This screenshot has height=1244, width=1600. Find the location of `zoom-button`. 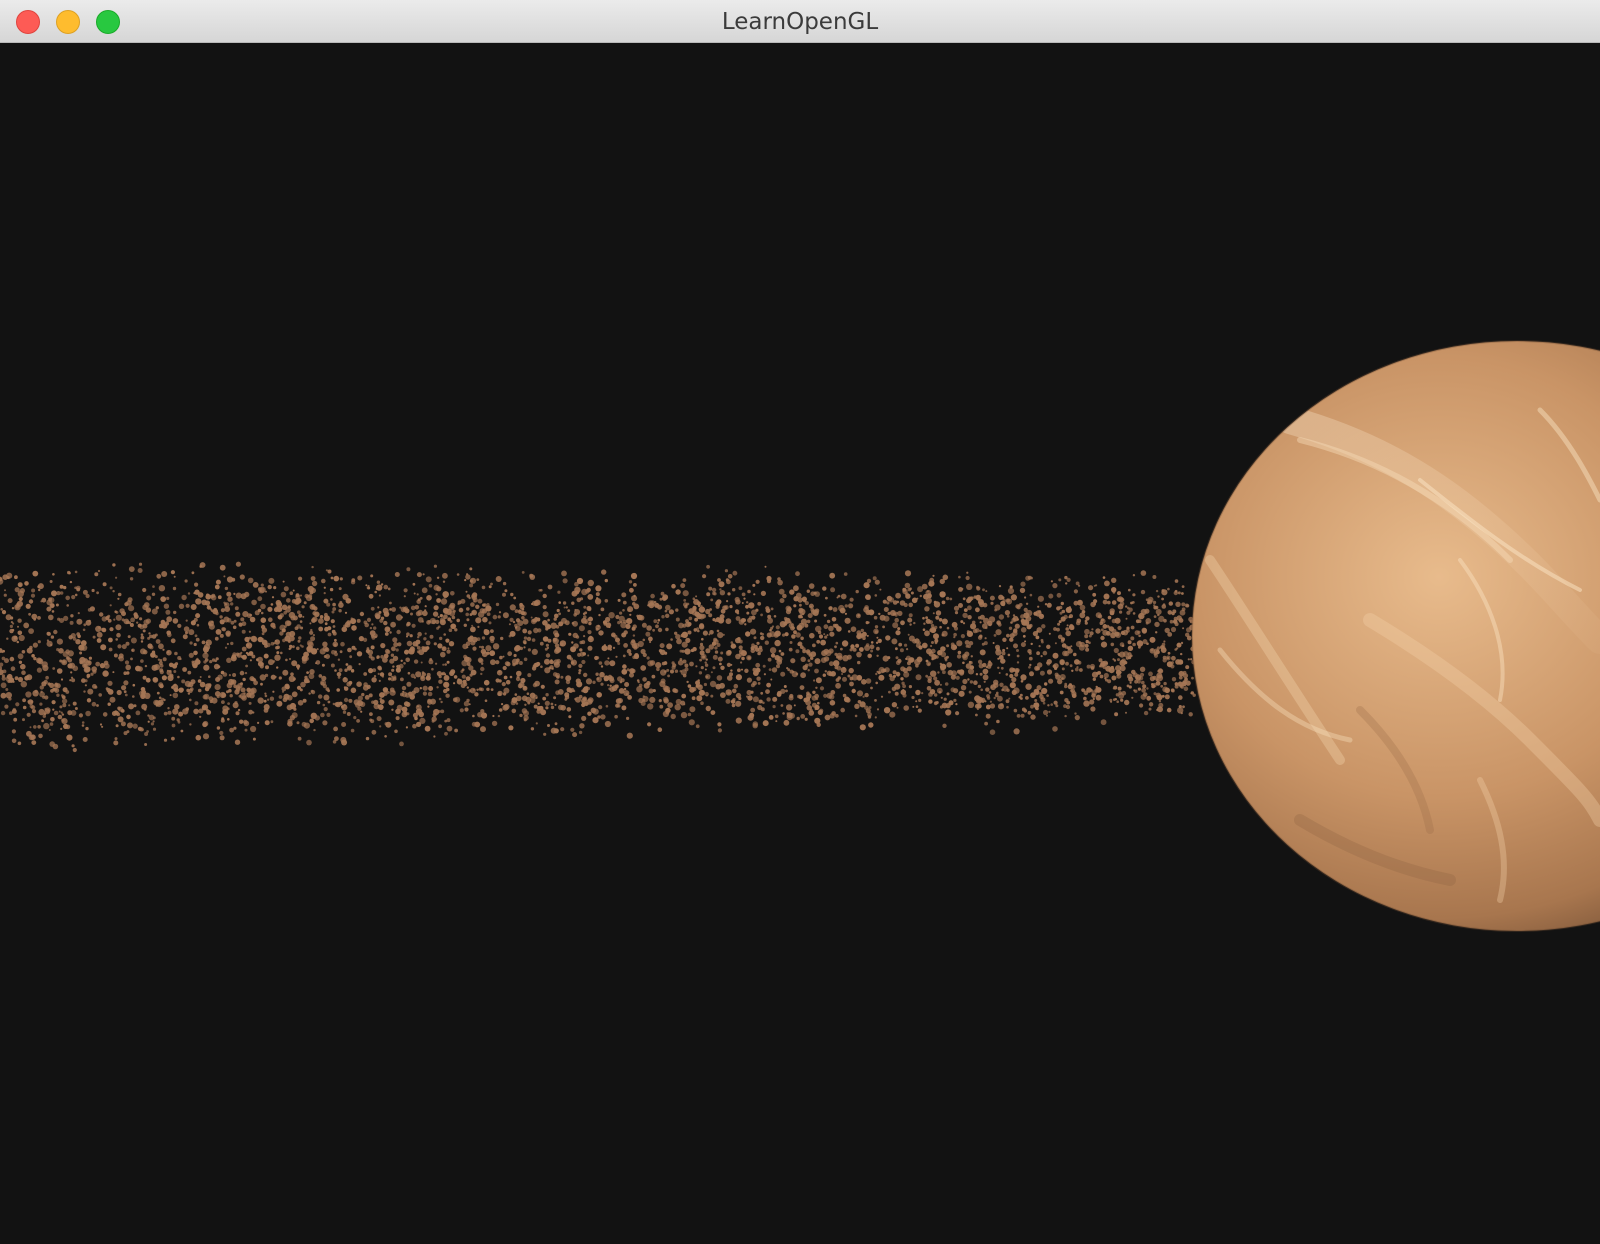

zoom-button is located at coordinates (108, 22).